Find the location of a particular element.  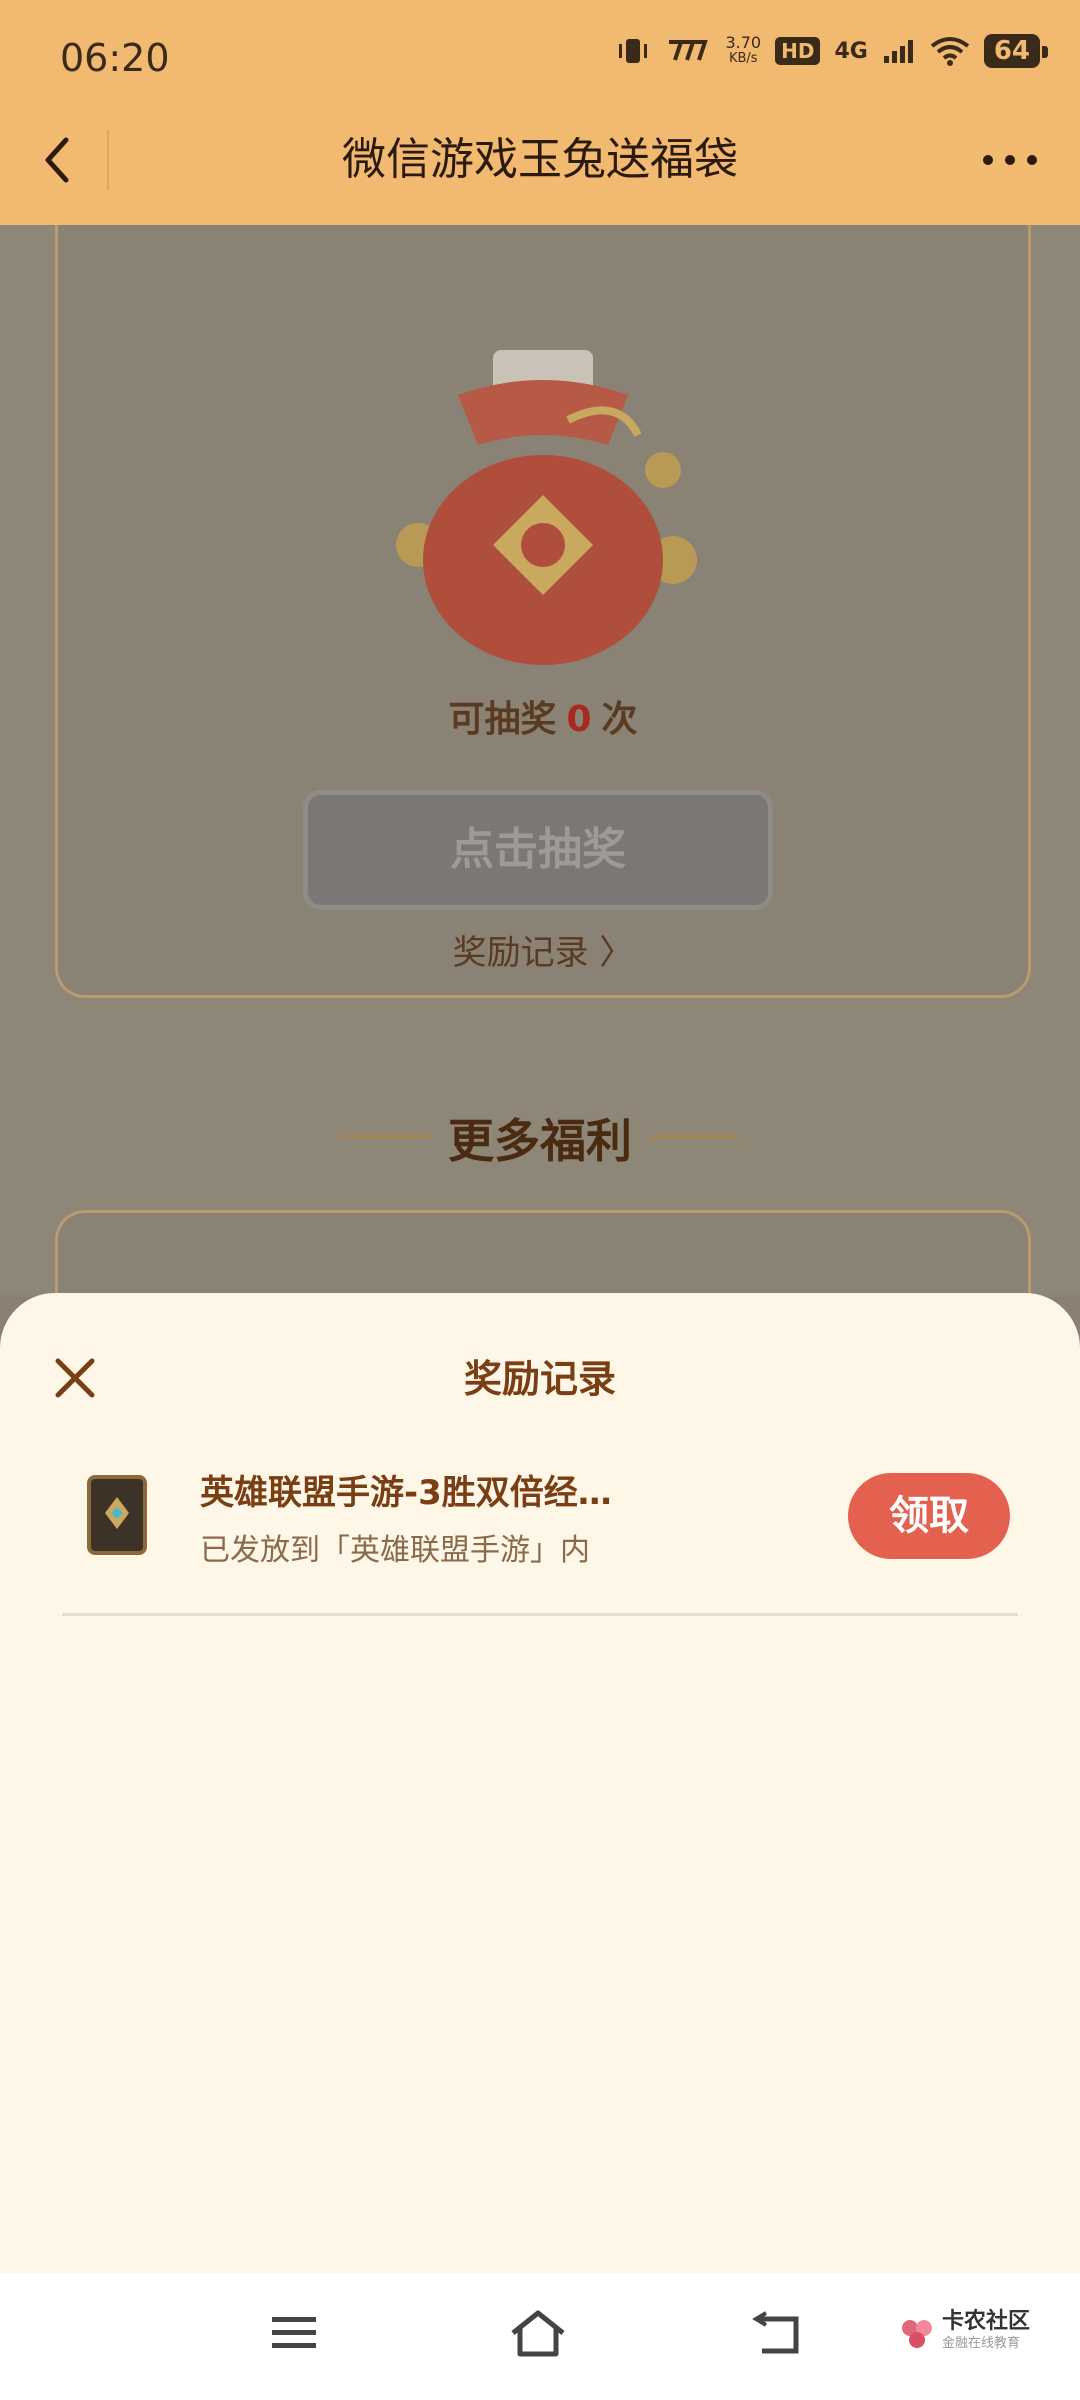

page-title: 微信游戏玉兔送福袋 is located at coordinates (540, 159).